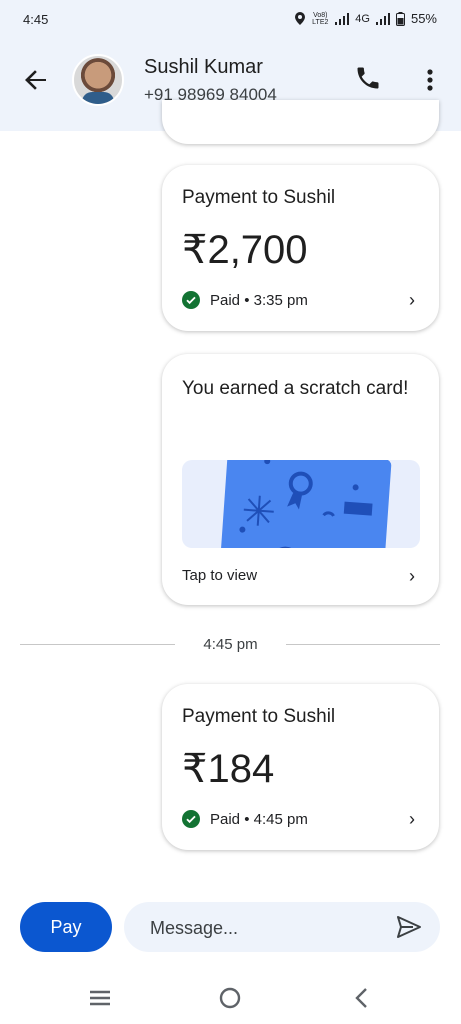  I want to click on avatar, so click(98, 80).